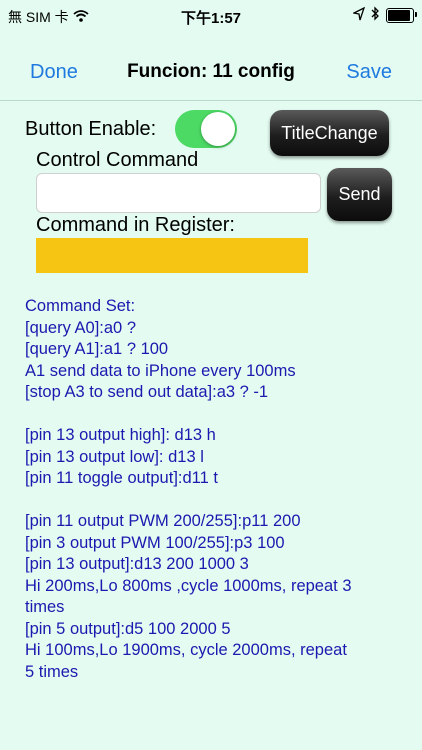  What do you see at coordinates (120, 435) in the screenshot?
I see `command-line: [pin 13 output high]: d13 h` at bounding box center [120, 435].